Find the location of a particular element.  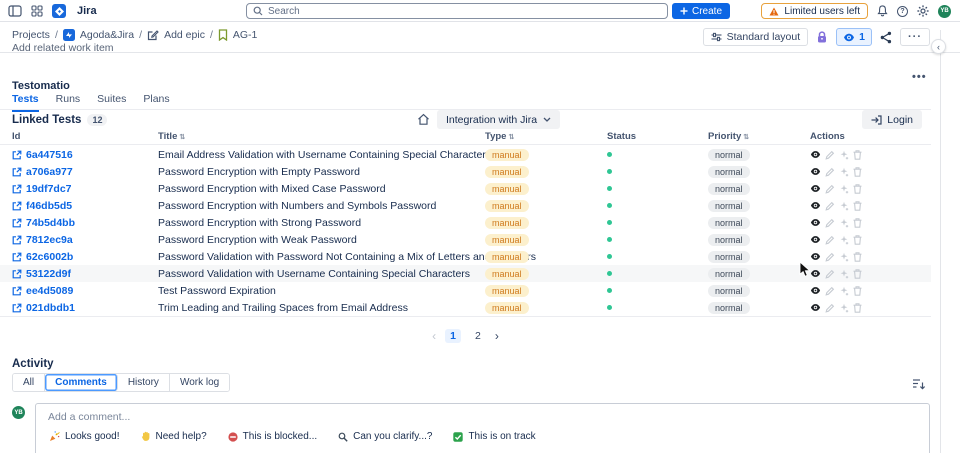

quick-reply-on-track: This is on track is located at coordinates (494, 436).